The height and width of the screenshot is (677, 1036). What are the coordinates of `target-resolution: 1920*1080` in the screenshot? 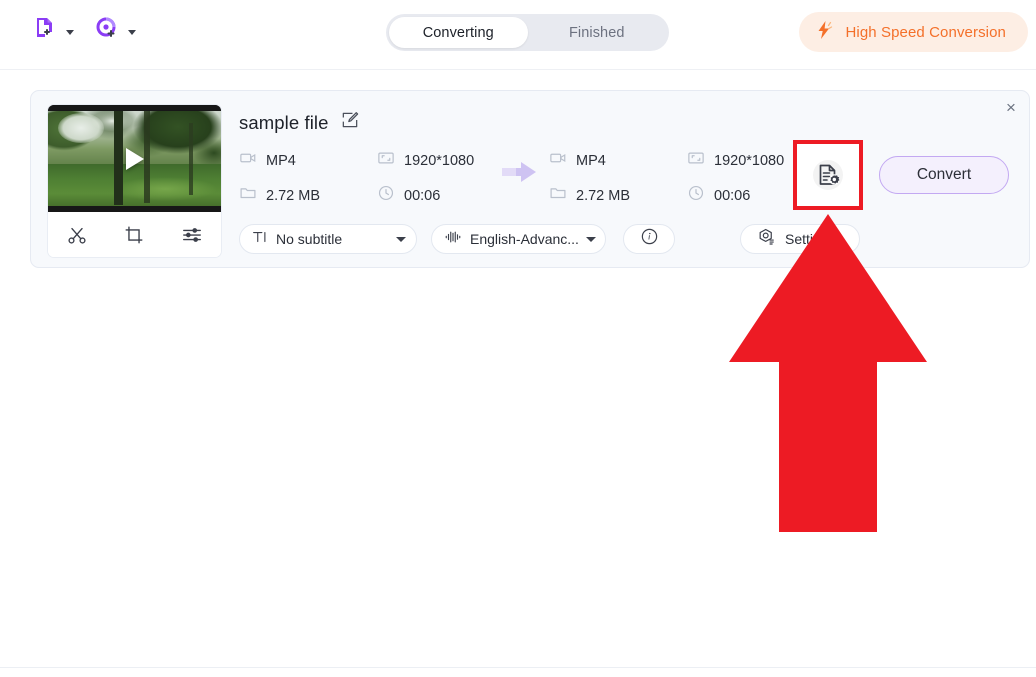 It's located at (735, 160).